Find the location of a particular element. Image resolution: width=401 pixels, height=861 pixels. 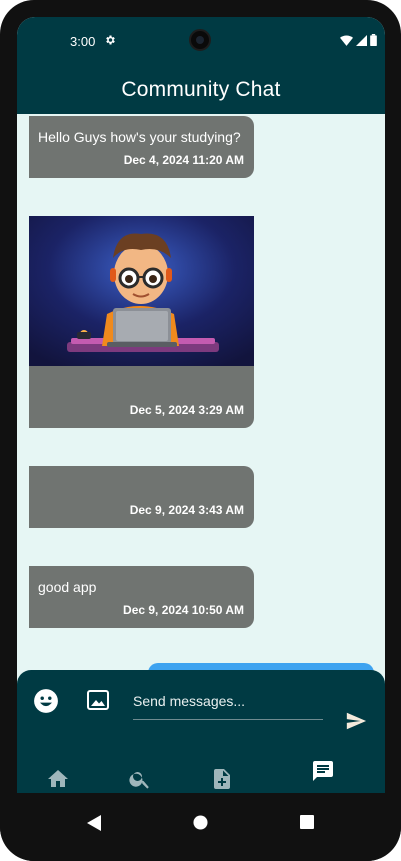

system-icons is located at coordinates (358, 40).